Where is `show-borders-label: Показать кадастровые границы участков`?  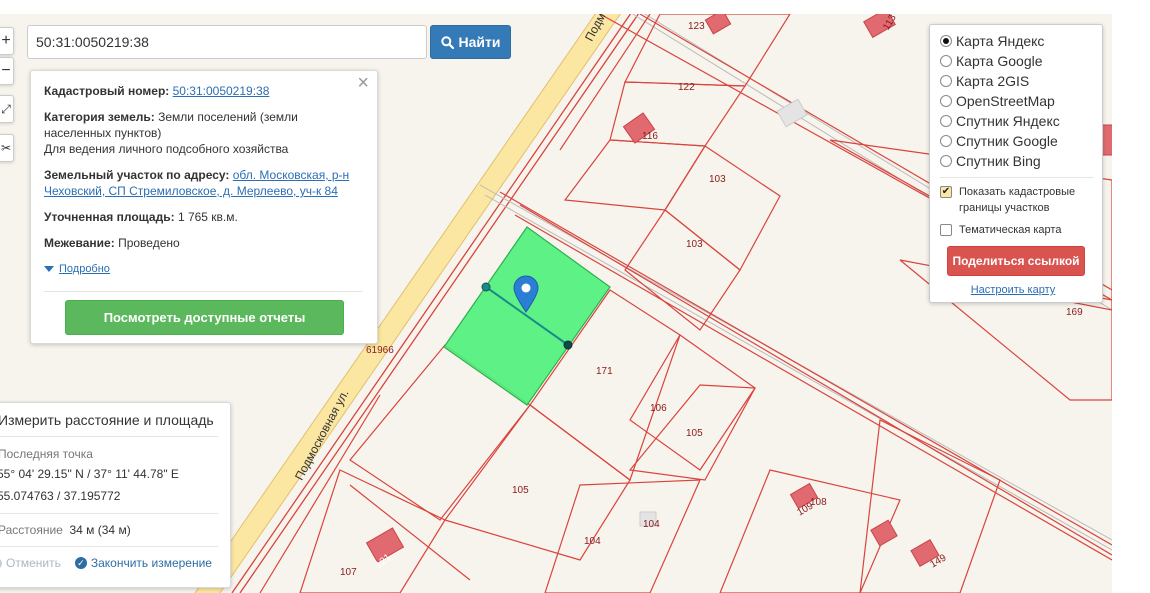
show-borders-label: Показать кадастровые границы участков is located at coordinates (1017, 200).